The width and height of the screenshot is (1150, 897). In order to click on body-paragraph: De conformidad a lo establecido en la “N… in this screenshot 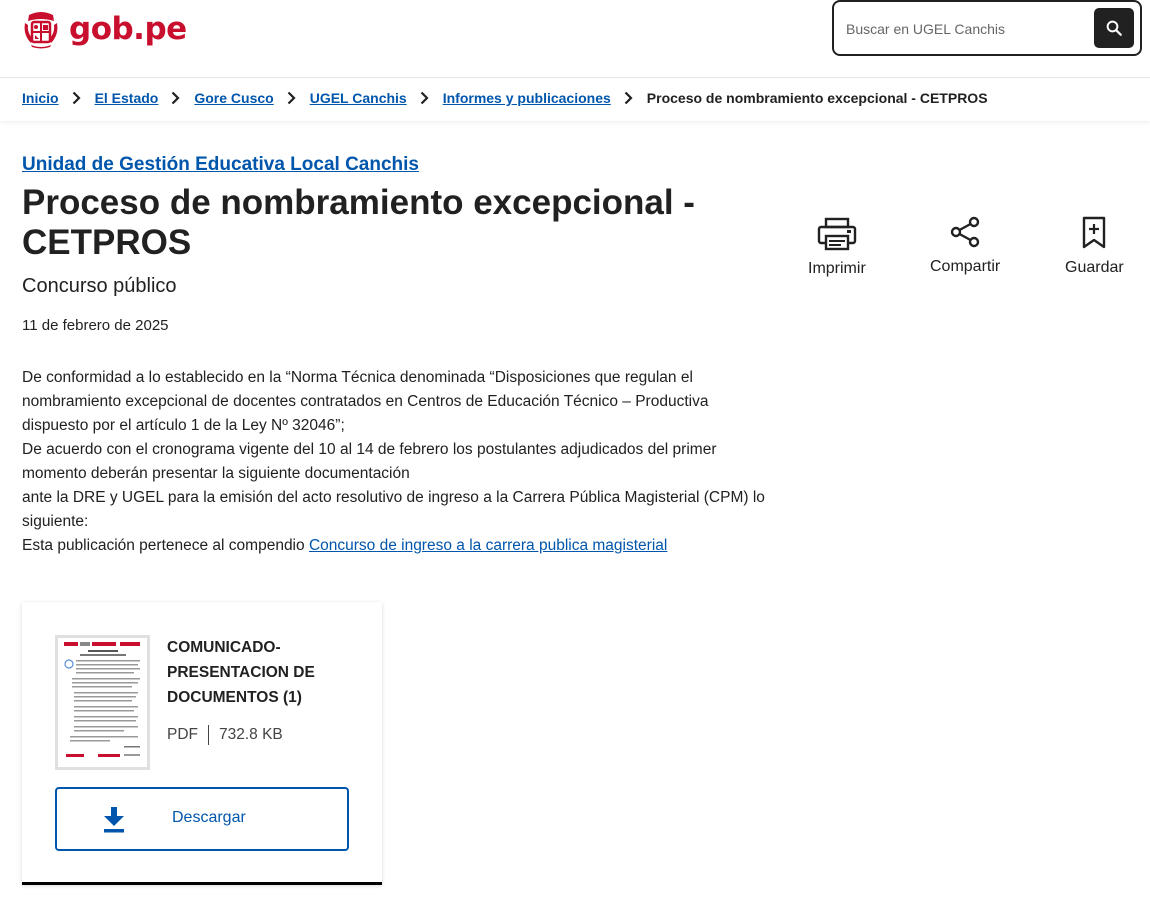, I will do `click(365, 401)`.